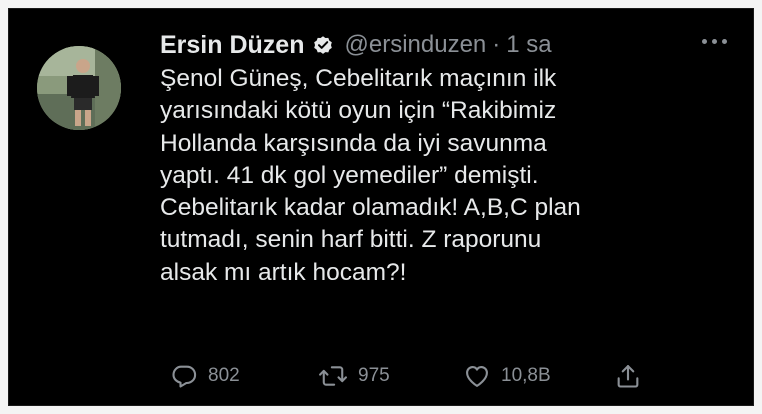 The height and width of the screenshot is (414, 762). What do you see at coordinates (232, 45) in the screenshot?
I see `author-name: Ersin Düzen` at bounding box center [232, 45].